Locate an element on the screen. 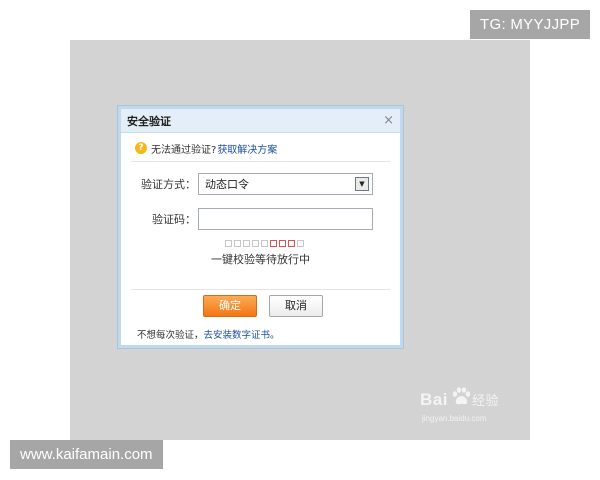 The width and height of the screenshot is (600, 480). watermark-brand-suffix: 经验 is located at coordinates (485, 400).